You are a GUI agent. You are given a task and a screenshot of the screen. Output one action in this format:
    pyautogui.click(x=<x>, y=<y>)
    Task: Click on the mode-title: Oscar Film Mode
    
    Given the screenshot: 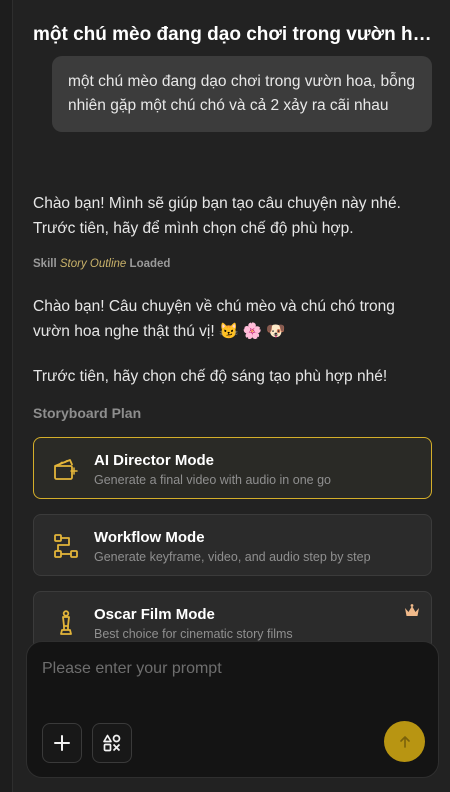 What is the action you would take?
    pyautogui.click(x=154, y=614)
    